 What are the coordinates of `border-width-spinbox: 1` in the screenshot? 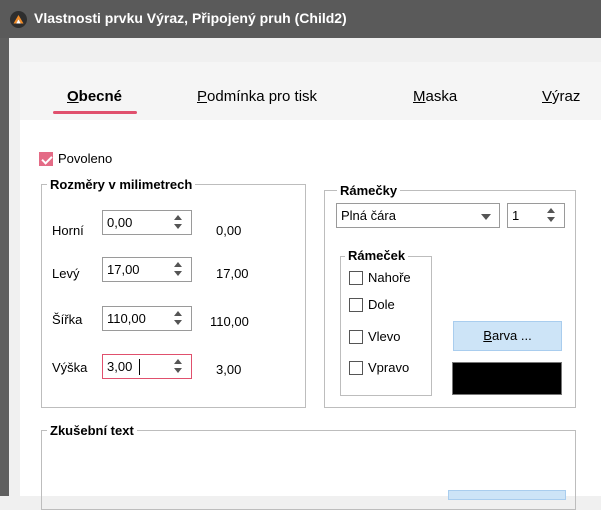 It's located at (536, 215).